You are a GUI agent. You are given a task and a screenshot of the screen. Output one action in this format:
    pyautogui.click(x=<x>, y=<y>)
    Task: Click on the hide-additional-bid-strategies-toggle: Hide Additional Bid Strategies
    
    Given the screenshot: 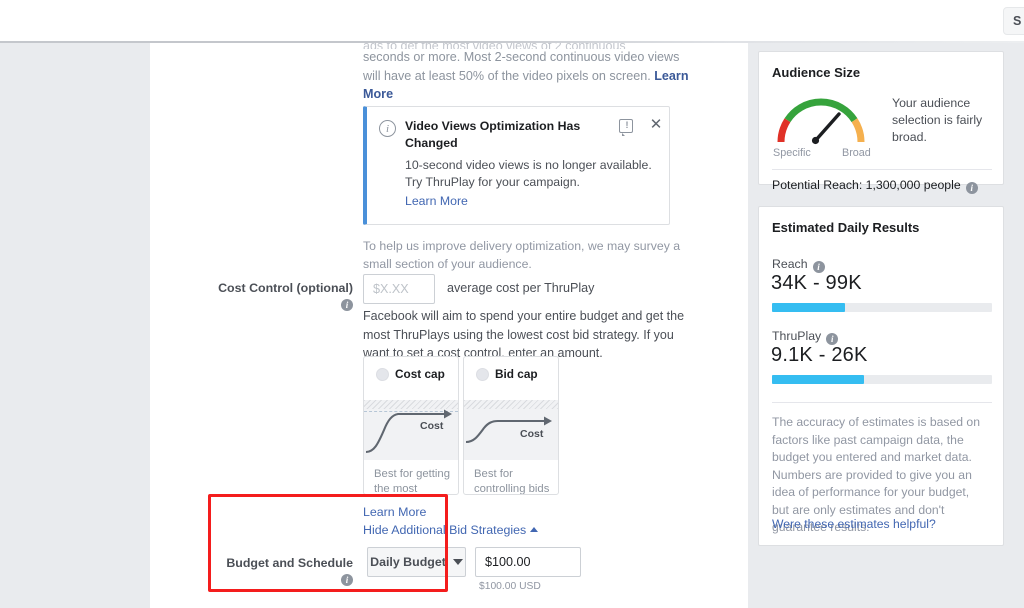 What is the action you would take?
    pyautogui.click(x=451, y=530)
    